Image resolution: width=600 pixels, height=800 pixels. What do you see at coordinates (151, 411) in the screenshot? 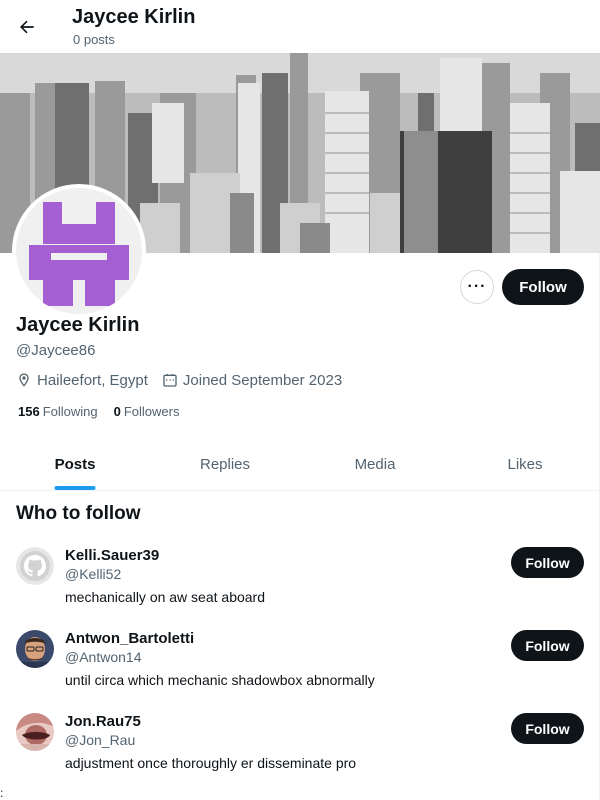
I see `followers-label: Followers` at bounding box center [151, 411].